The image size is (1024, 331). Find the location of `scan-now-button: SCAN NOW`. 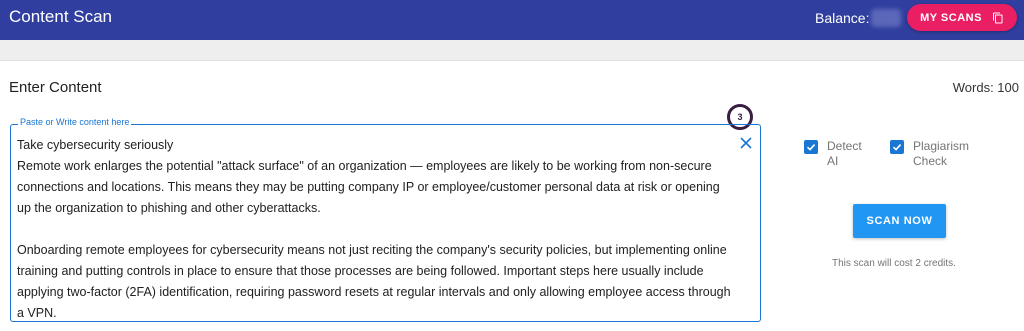

scan-now-button: SCAN NOW is located at coordinates (899, 221).